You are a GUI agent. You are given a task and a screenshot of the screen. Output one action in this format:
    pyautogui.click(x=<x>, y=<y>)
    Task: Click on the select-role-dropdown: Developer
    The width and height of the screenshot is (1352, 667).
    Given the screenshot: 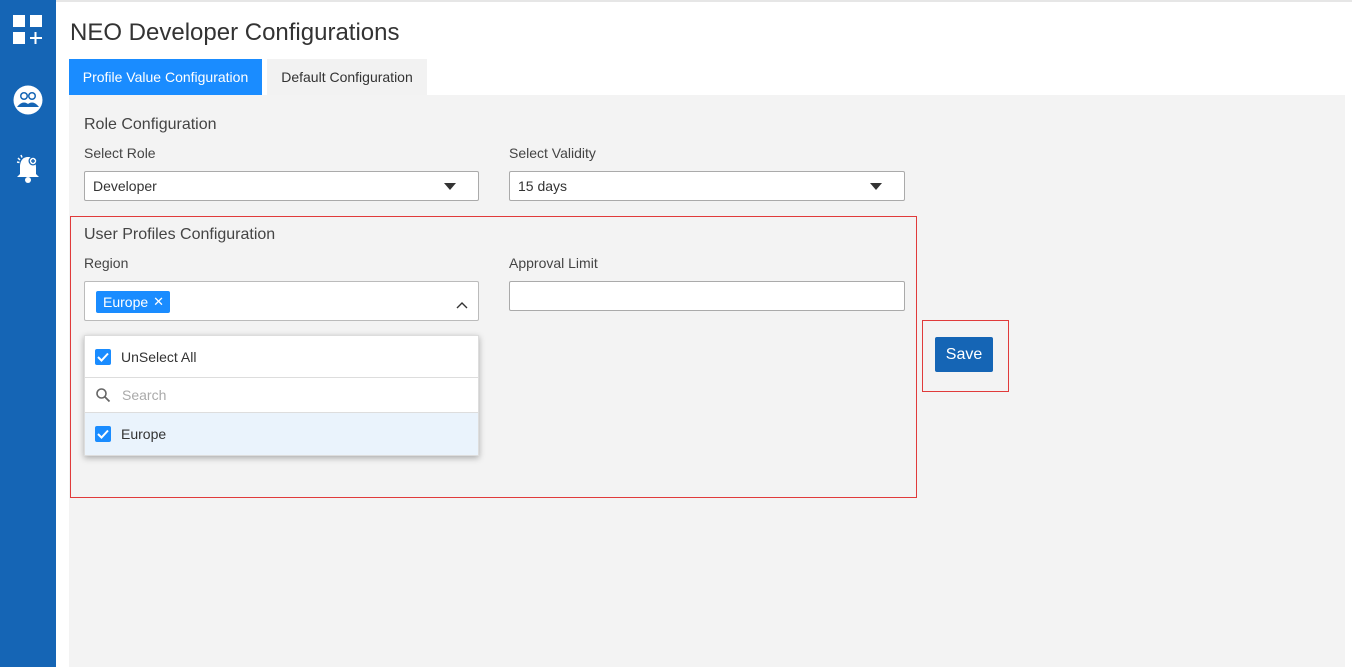 What is the action you would take?
    pyautogui.click(x=281, y=186)
    